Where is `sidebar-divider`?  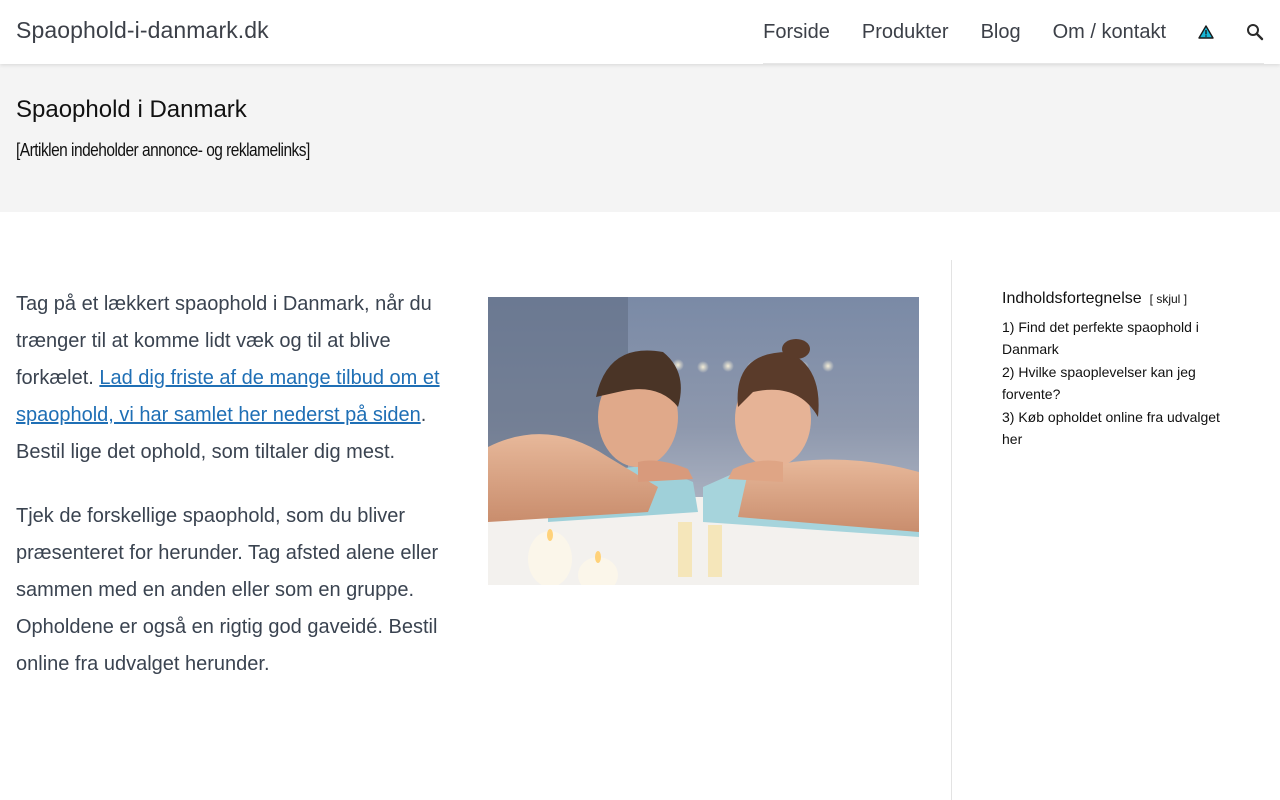
sidebar-divider is located at coordinates (951, 530).